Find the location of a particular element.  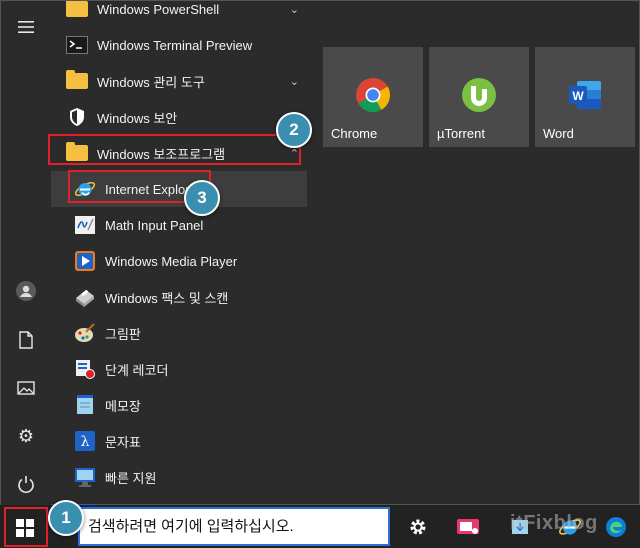

app-label: 문자표 is located at coordinates (123, 442).